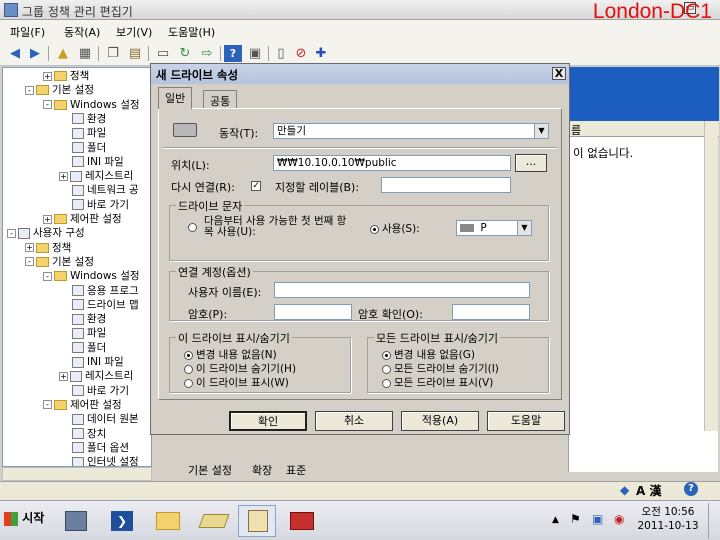 The height and width of the screenshot is (540, 720). Describe the element at coordinates (648, 490) in the screenshot. I see `ime-mode: A 漢` at that location.